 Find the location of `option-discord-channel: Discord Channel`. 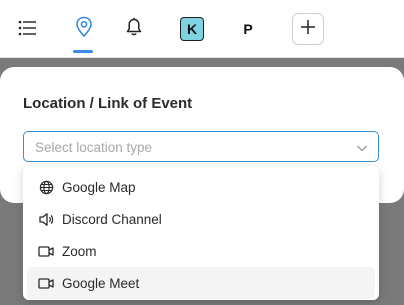

option-discord-channel: Discord Channel is located at coordinates (201, 219).